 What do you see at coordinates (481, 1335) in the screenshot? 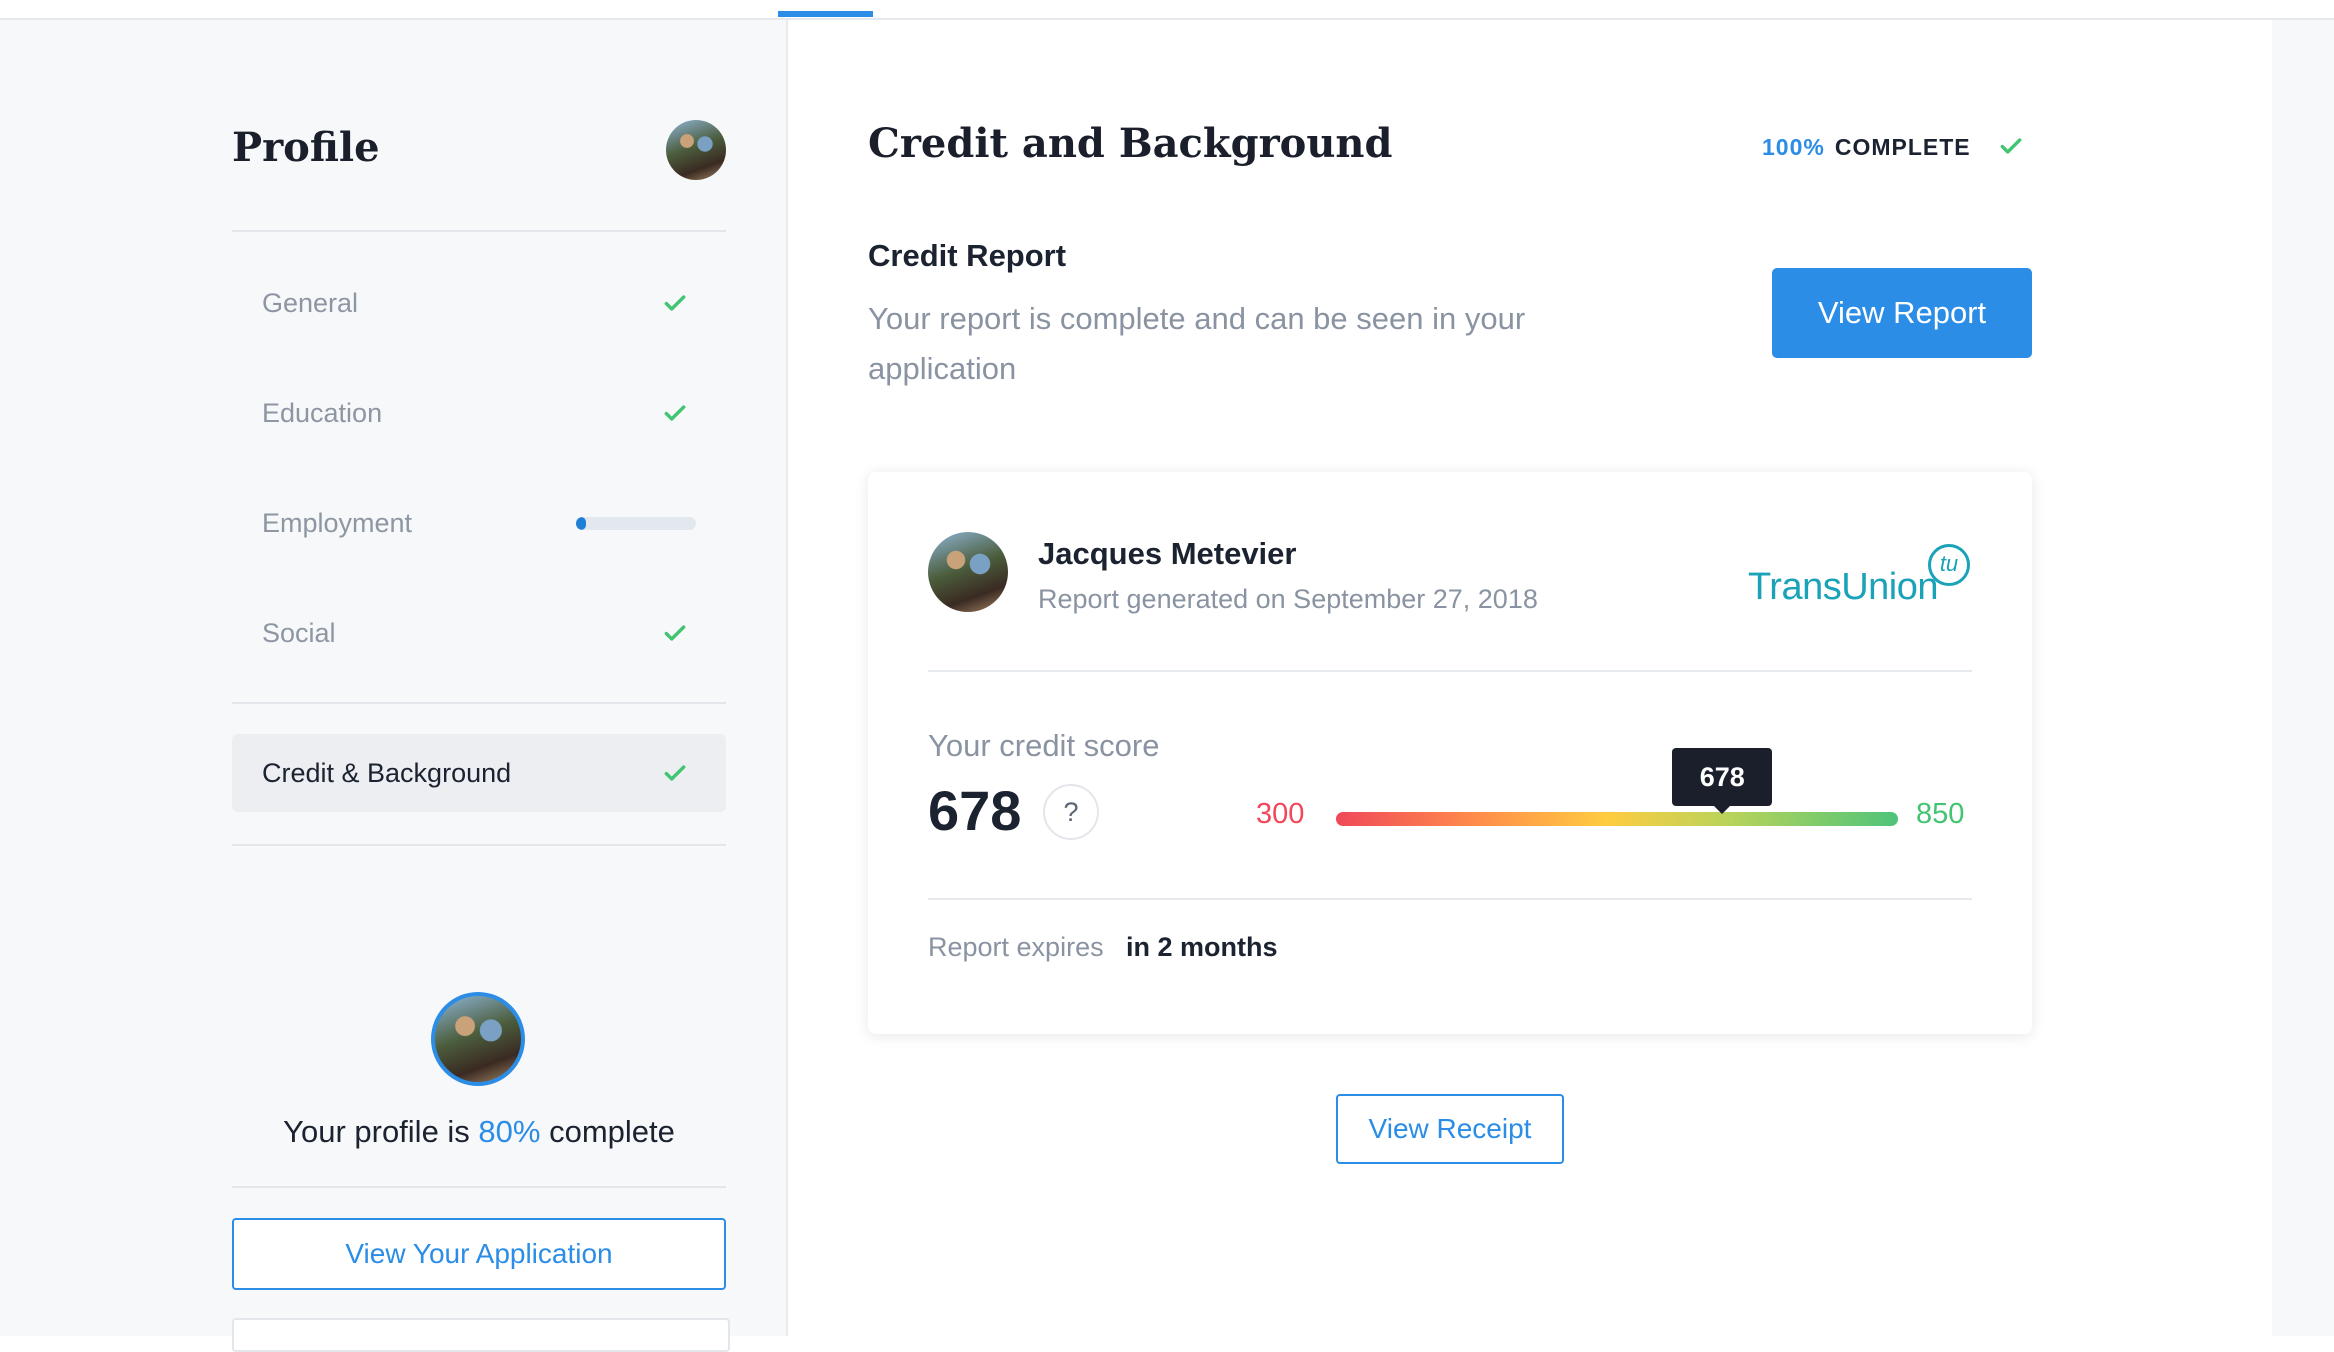
I see `sidebar-next-box` at bounding box center [481, 1335].